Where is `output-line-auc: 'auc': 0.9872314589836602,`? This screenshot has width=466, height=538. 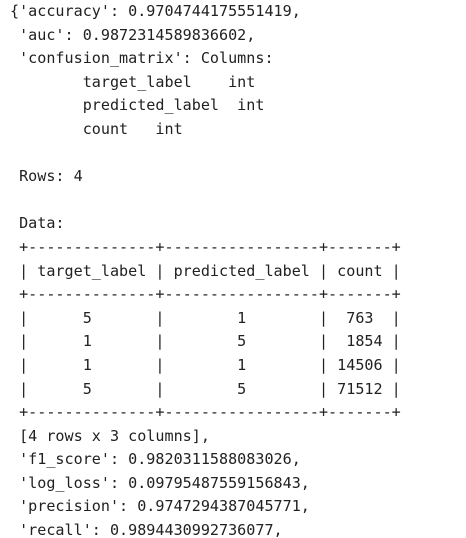 output-line-auc: 'auc': 0.9872314589836602, is located at coordinates (133, 34).